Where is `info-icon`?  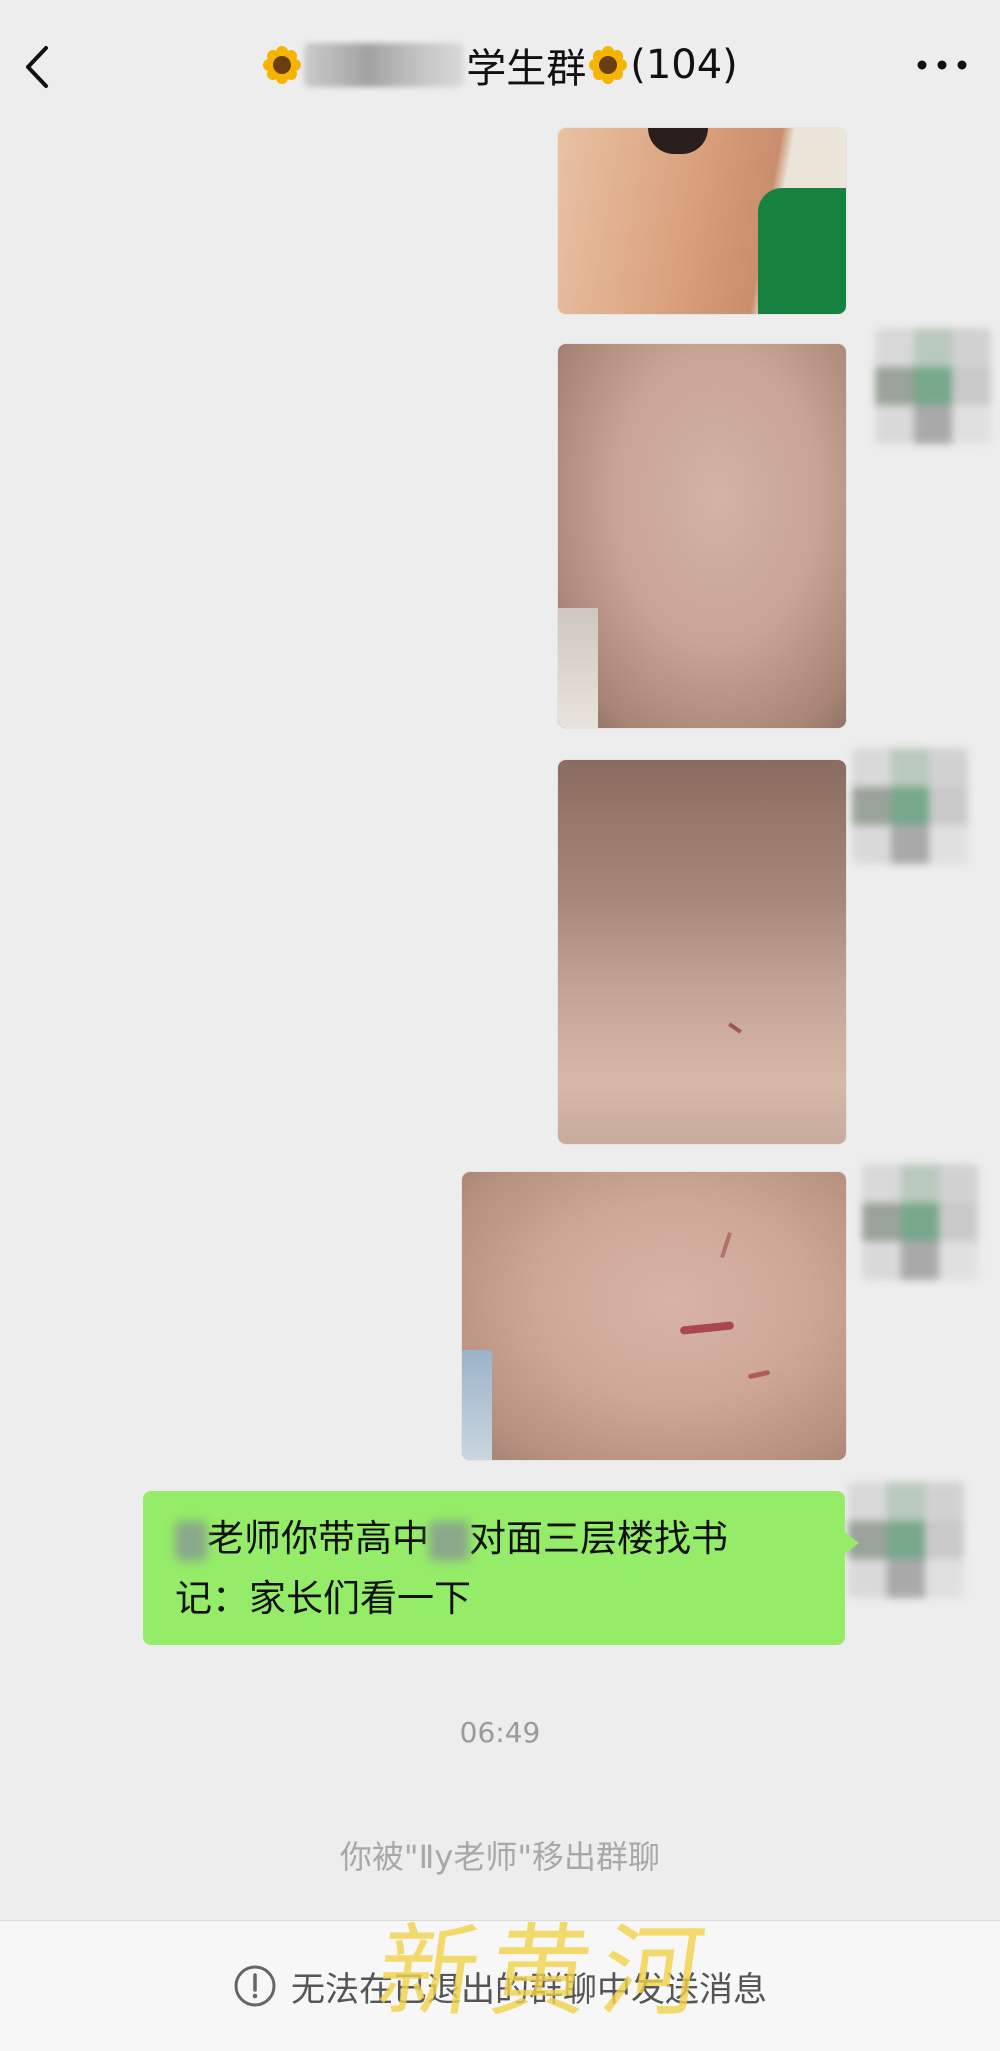 info-icon is located at coordinates (255, 1986).